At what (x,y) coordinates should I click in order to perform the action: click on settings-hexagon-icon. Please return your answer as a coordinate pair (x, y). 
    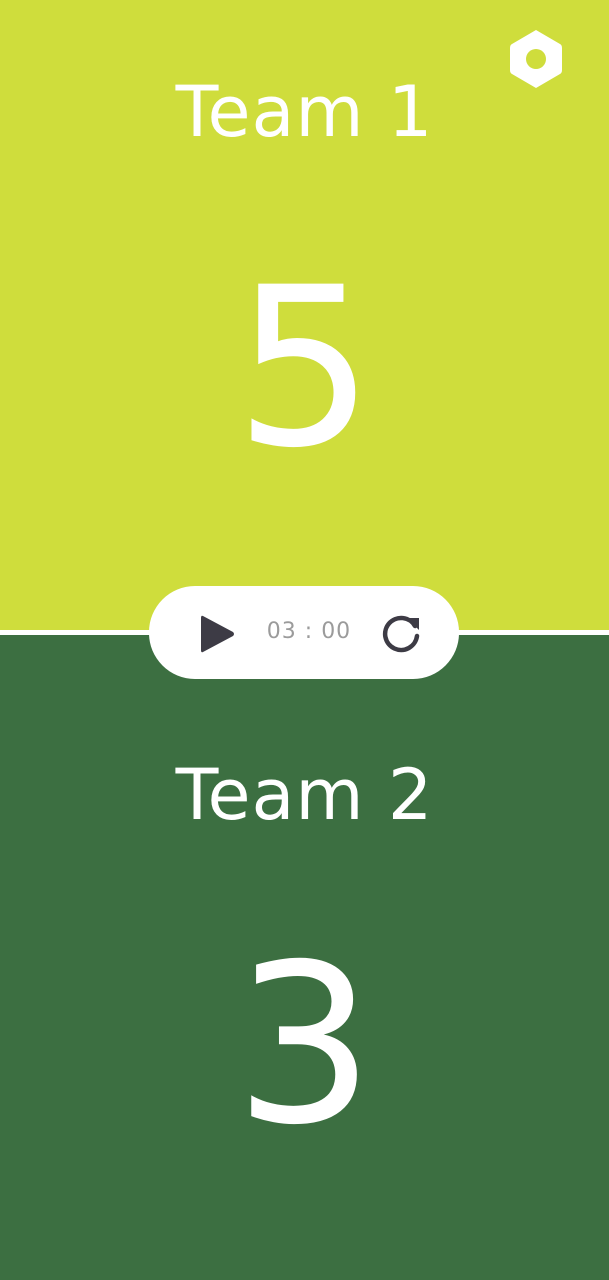
    Looking at the image, I should click on (536, 59).